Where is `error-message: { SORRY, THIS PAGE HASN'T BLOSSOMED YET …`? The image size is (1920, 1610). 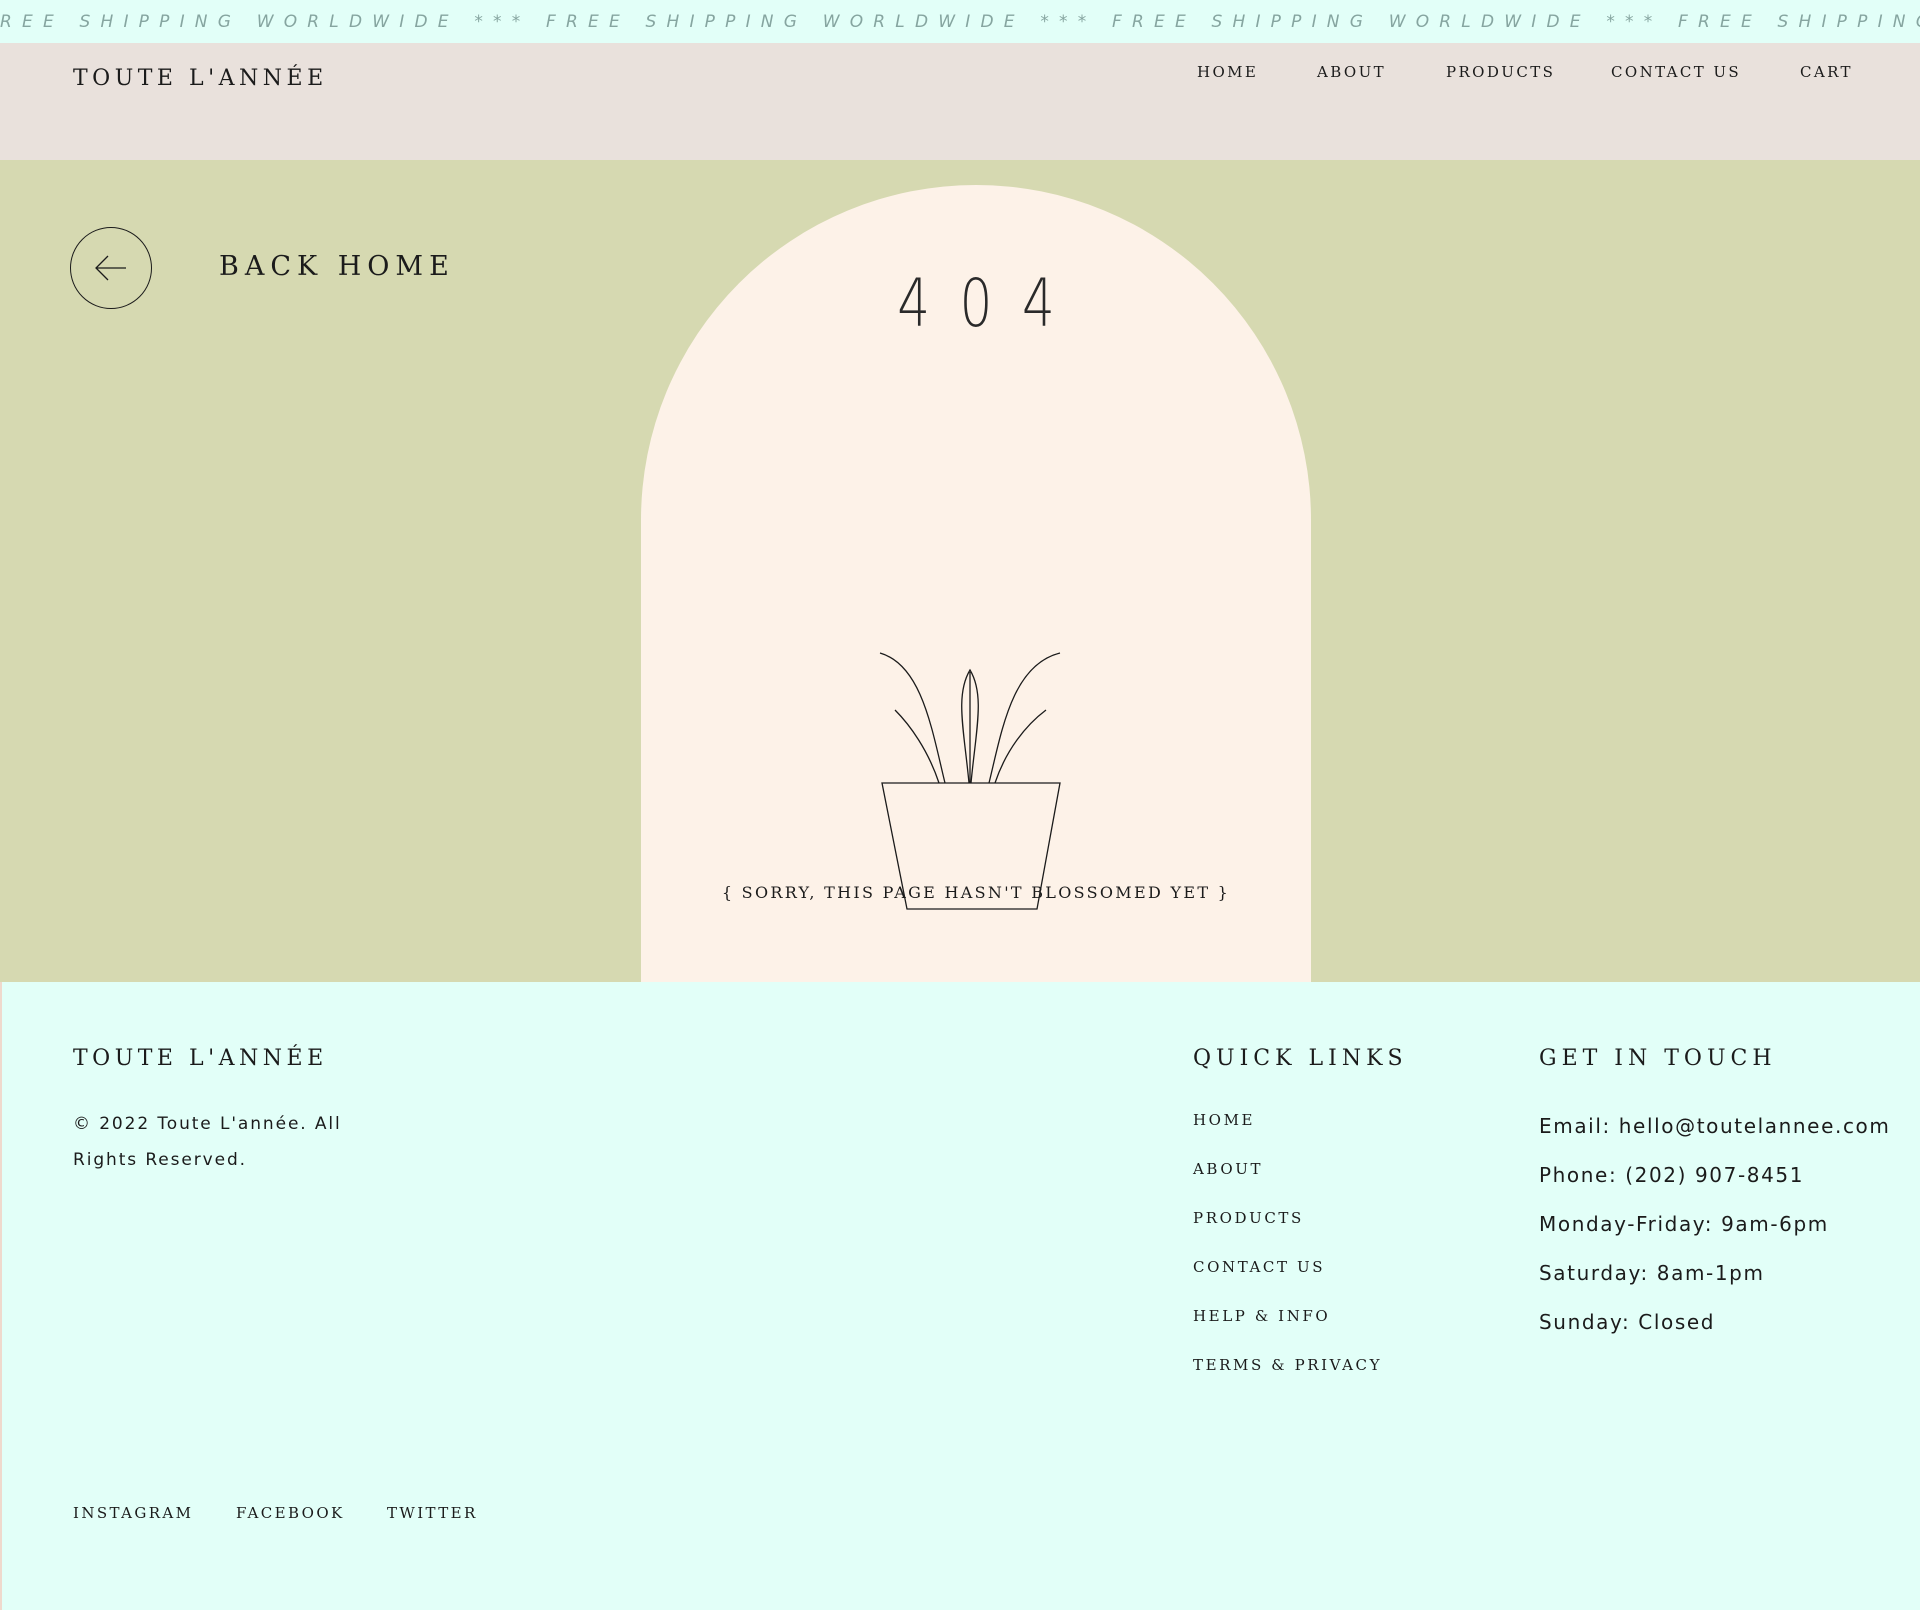 error-message: { SORRY, THIS PAGE HASN'T BLOSSOMED YET … is located at coordinates (976, 892).